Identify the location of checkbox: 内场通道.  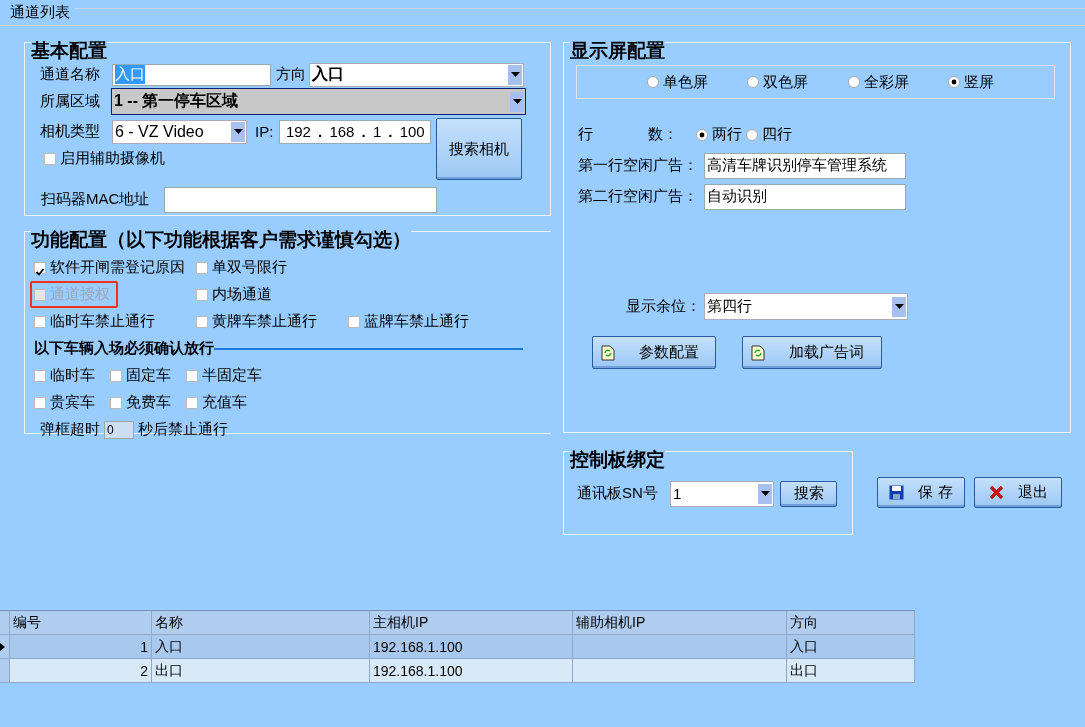
(236, 294).